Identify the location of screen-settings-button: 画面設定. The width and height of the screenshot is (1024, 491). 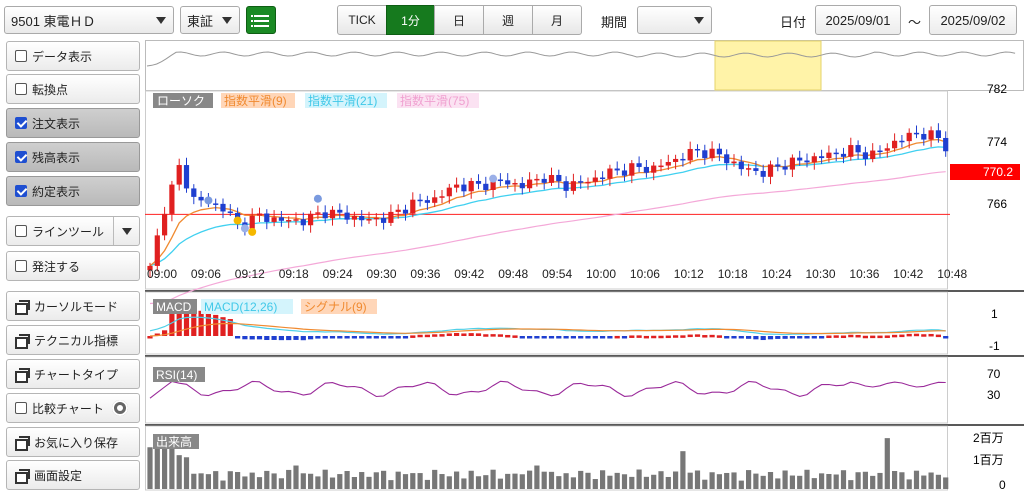
(73, 475).